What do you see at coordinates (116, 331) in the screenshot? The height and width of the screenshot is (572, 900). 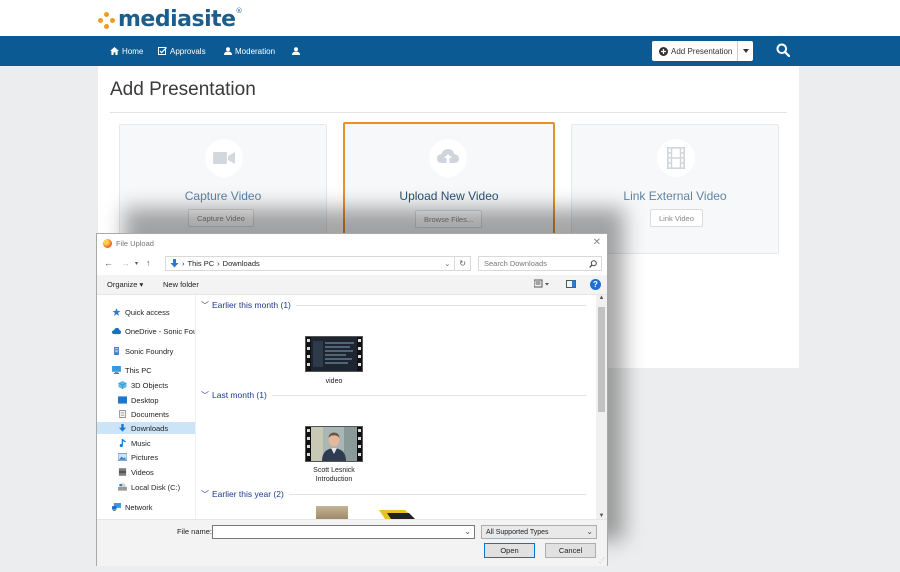 I see `cloud-icon` at bounding box center [116, 331].